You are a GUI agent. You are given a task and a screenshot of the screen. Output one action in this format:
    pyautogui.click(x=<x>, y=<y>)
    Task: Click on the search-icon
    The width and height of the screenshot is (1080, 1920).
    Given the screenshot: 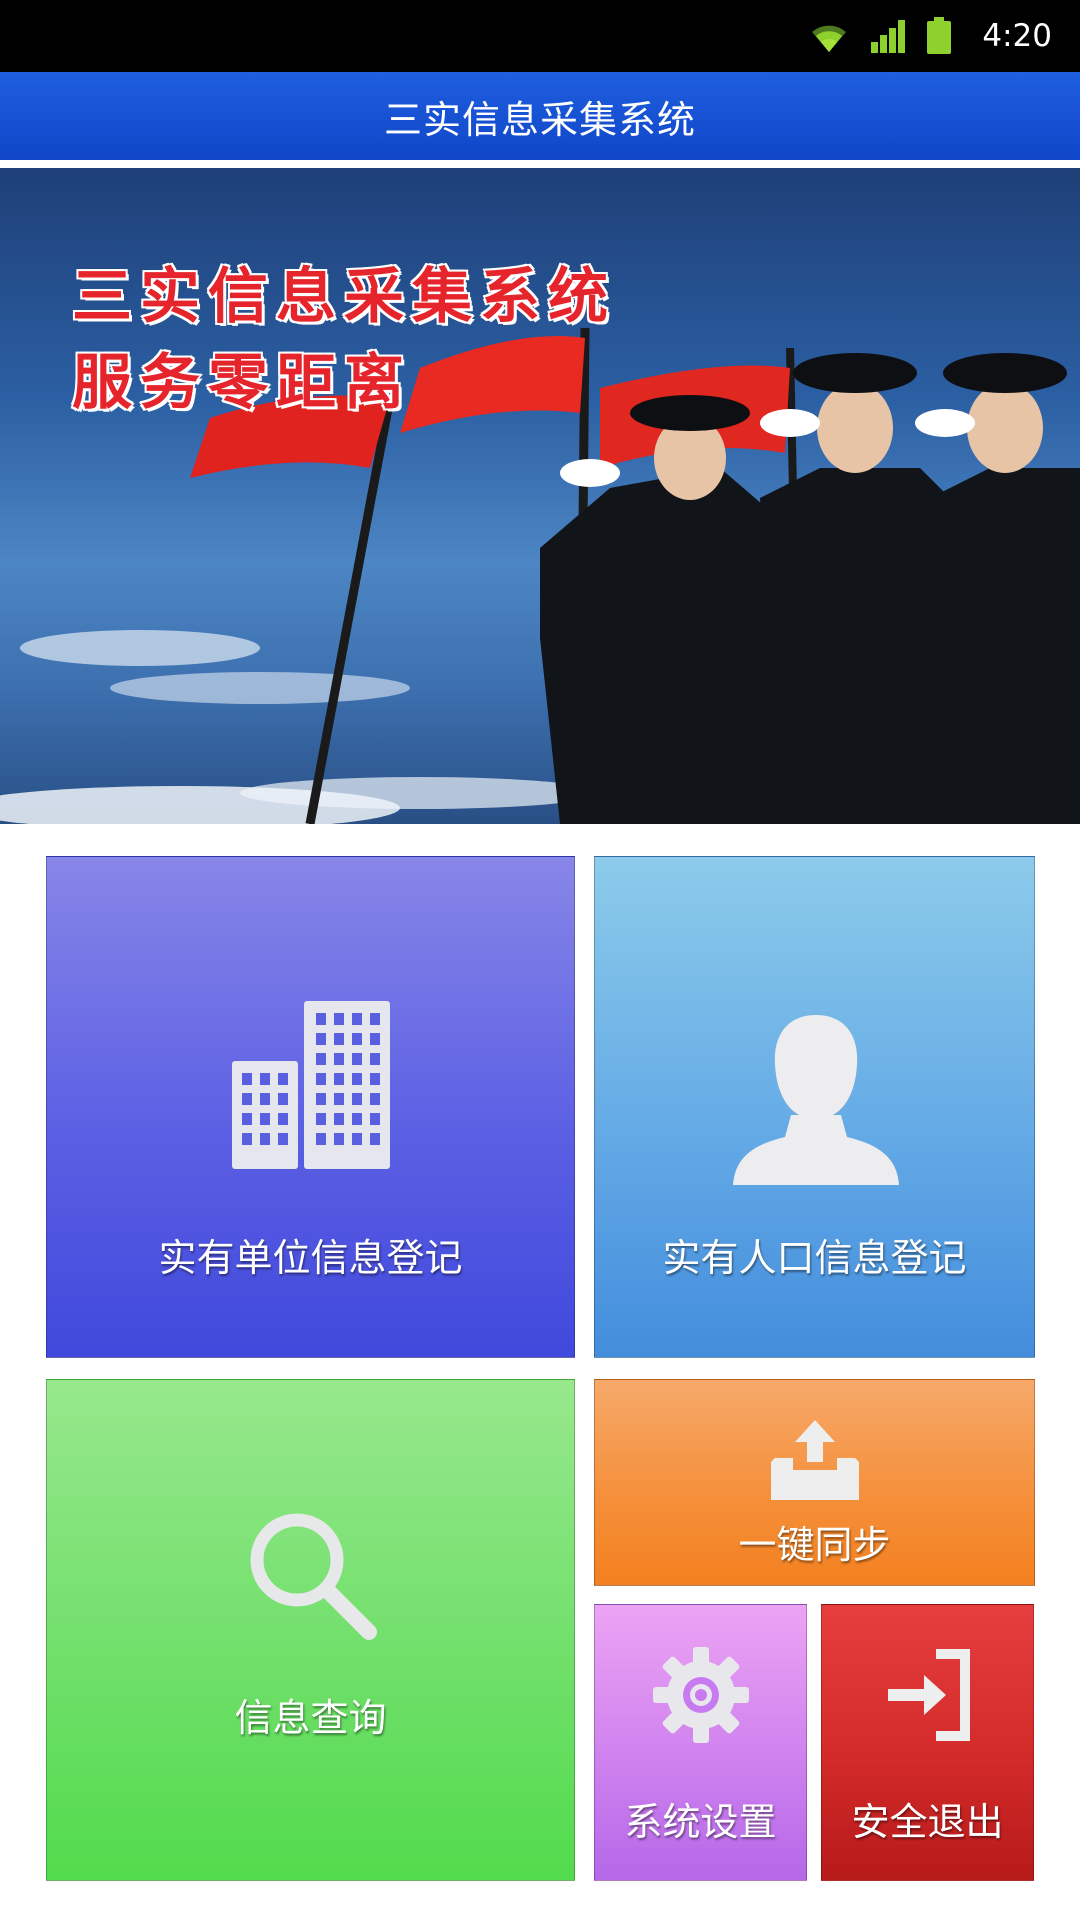 What is the action you would take?
    pyautogui.click(x=313, y=1576)
    